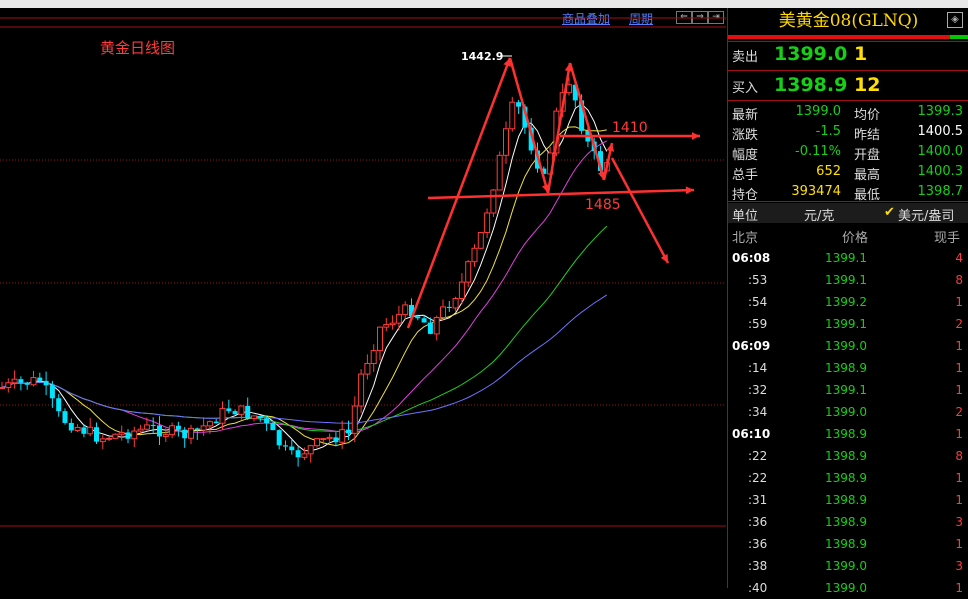  I want to click on tick-row: :36 1398.9 1, so click(848, 544).